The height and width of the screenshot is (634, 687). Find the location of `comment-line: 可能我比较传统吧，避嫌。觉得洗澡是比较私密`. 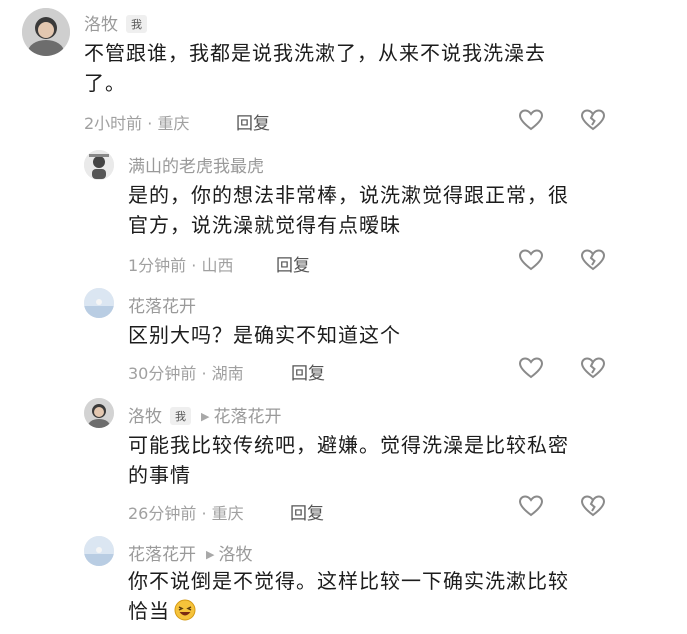

comment-line: 可能我比较传统吧，避嫌。觉得洗澡是比较私密 is located at coordinates (348, 445).